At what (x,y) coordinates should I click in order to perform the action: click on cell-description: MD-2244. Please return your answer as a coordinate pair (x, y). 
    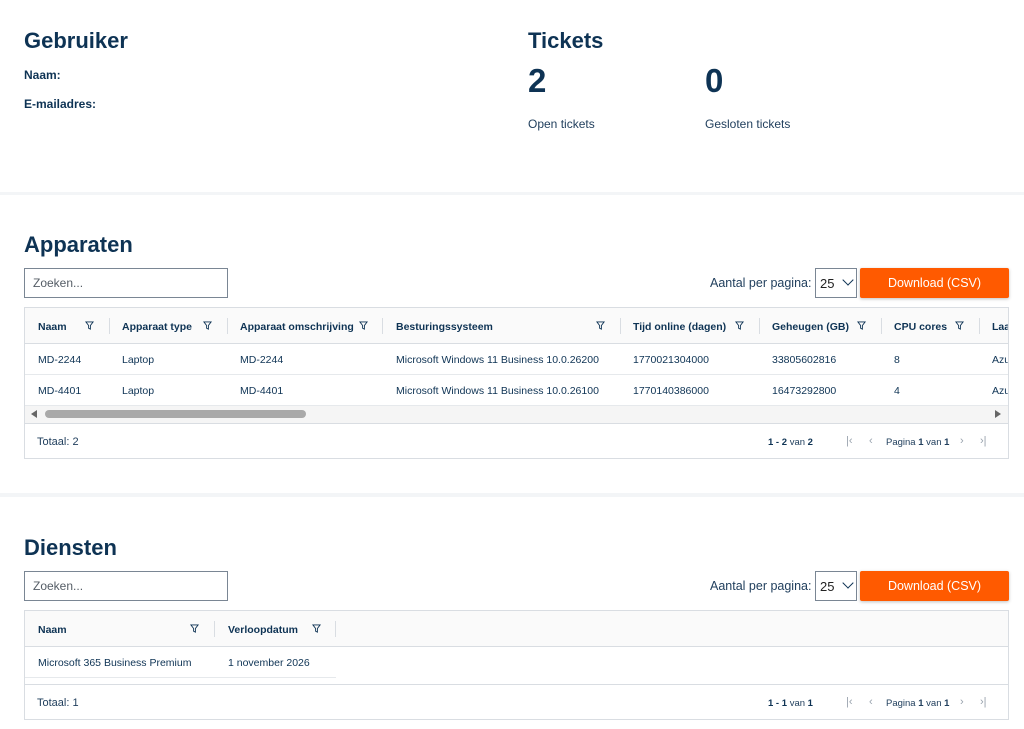
    Looking at the image, I should click on (262, 360).